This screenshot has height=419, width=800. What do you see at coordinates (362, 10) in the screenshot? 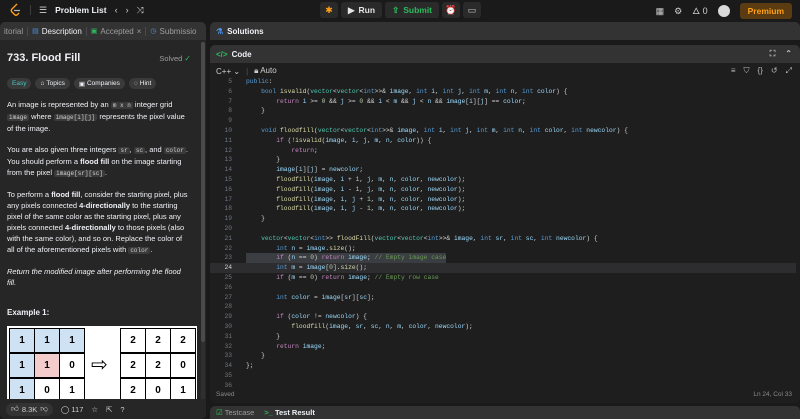
I see `run-button: ▶ Run` at bounding box center [362, 10].